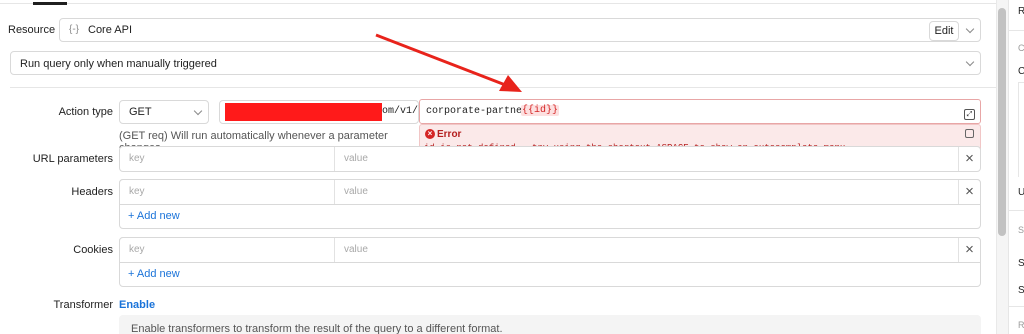 The height and width of the screenshot is (334, 1024). What do you see at coordinates (1021, 192) in the screenshot?
I see `right-panel-label: U` at bounding box center [1021, 192].